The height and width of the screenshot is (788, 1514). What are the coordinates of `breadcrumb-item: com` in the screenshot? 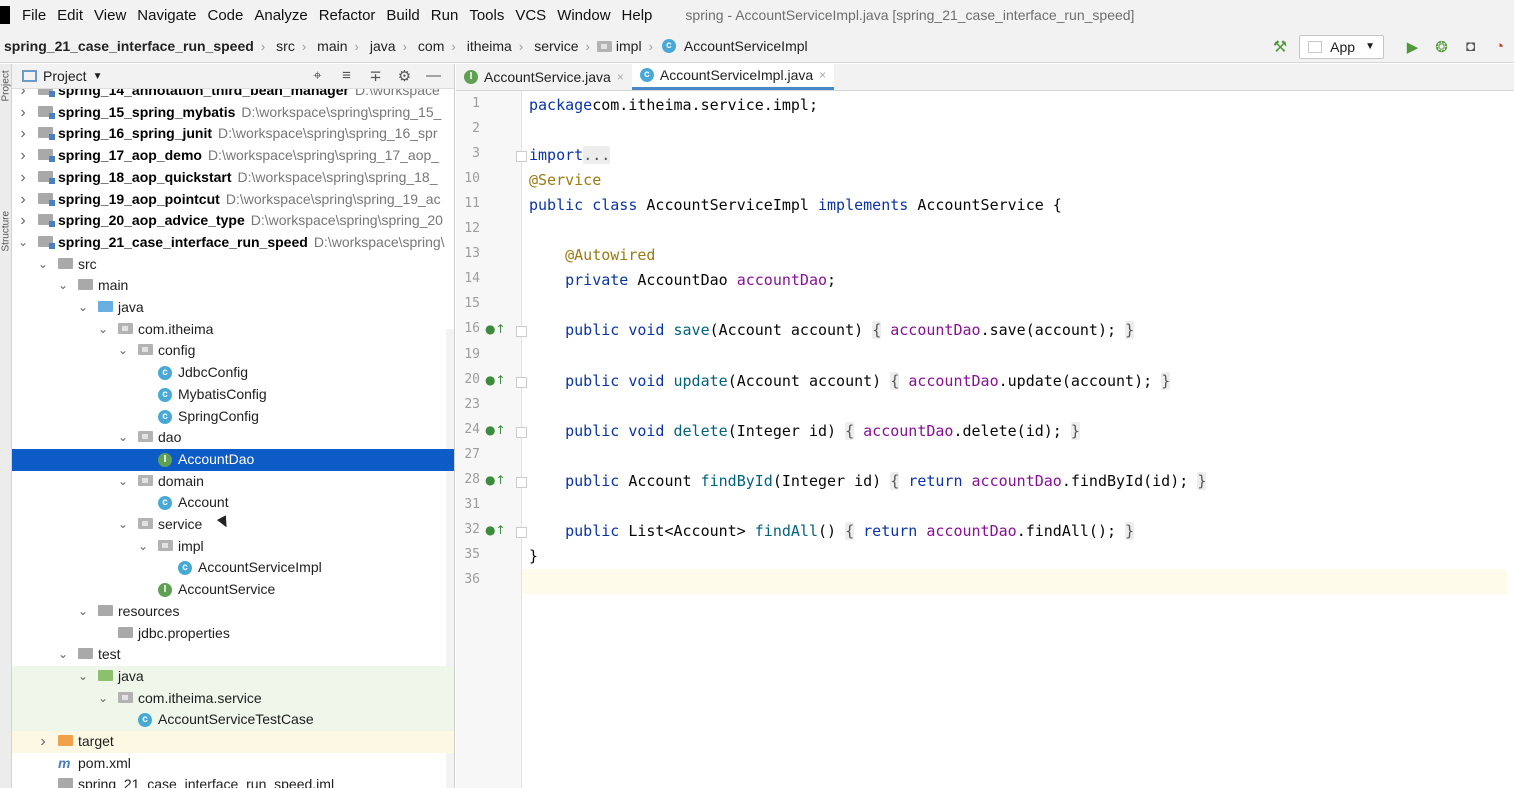 It's located at (431, 46).